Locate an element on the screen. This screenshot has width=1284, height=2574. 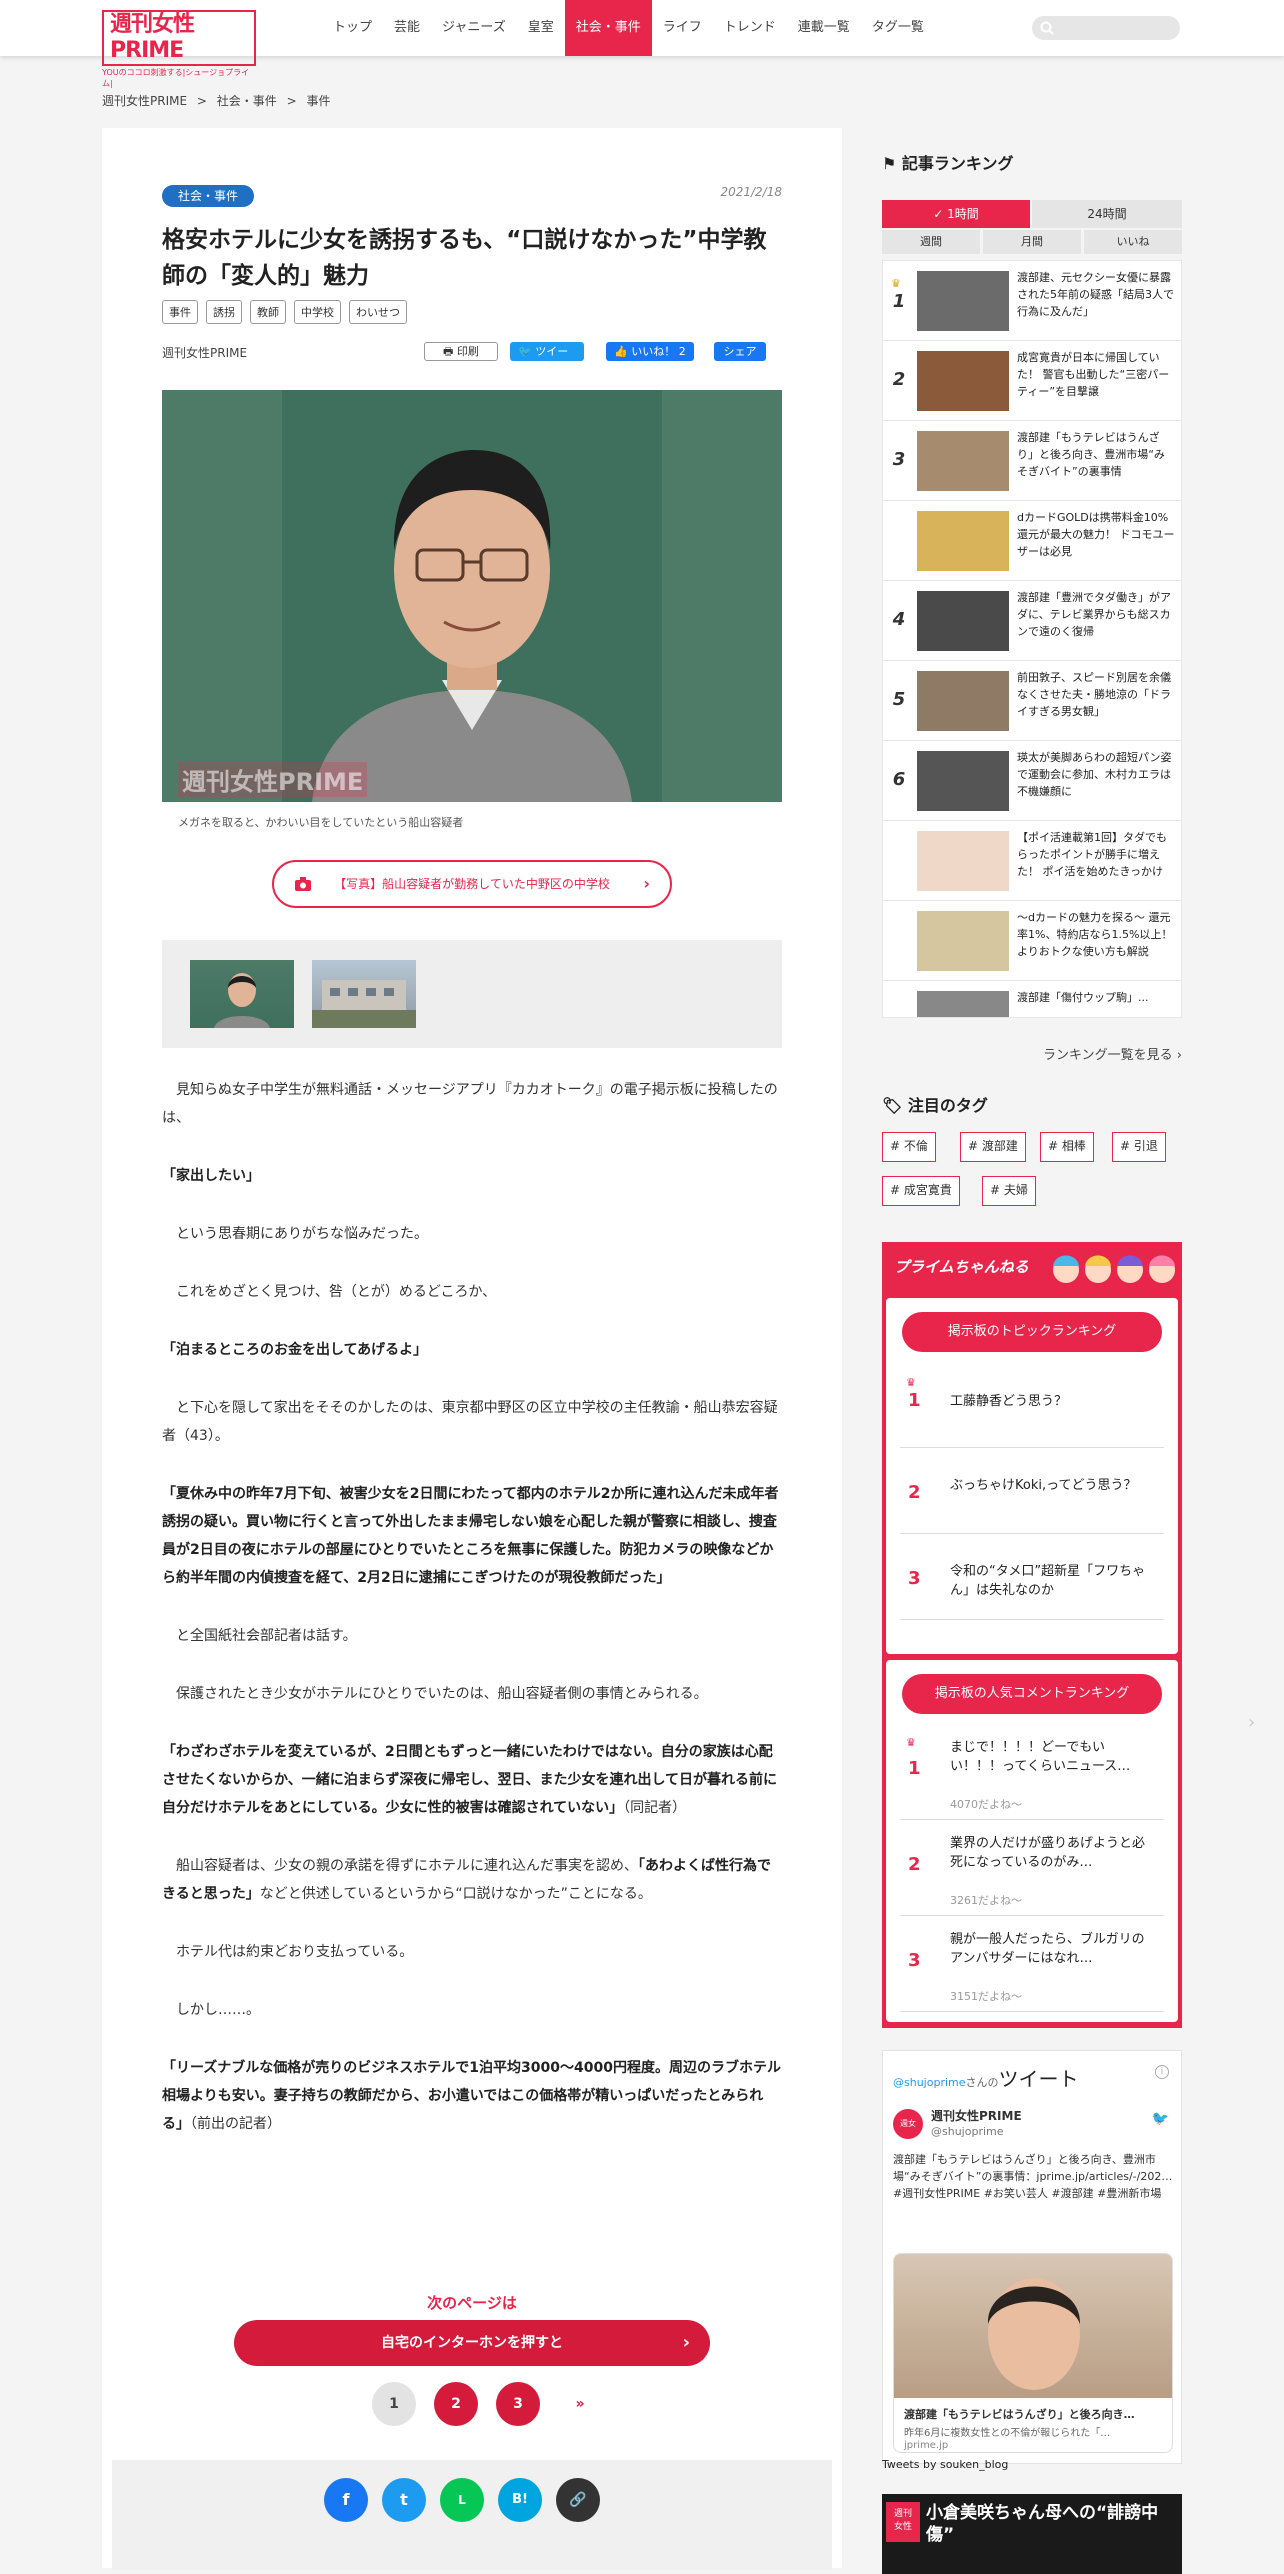
facebook-share-button: シェア is located at coordinates (740, 351).